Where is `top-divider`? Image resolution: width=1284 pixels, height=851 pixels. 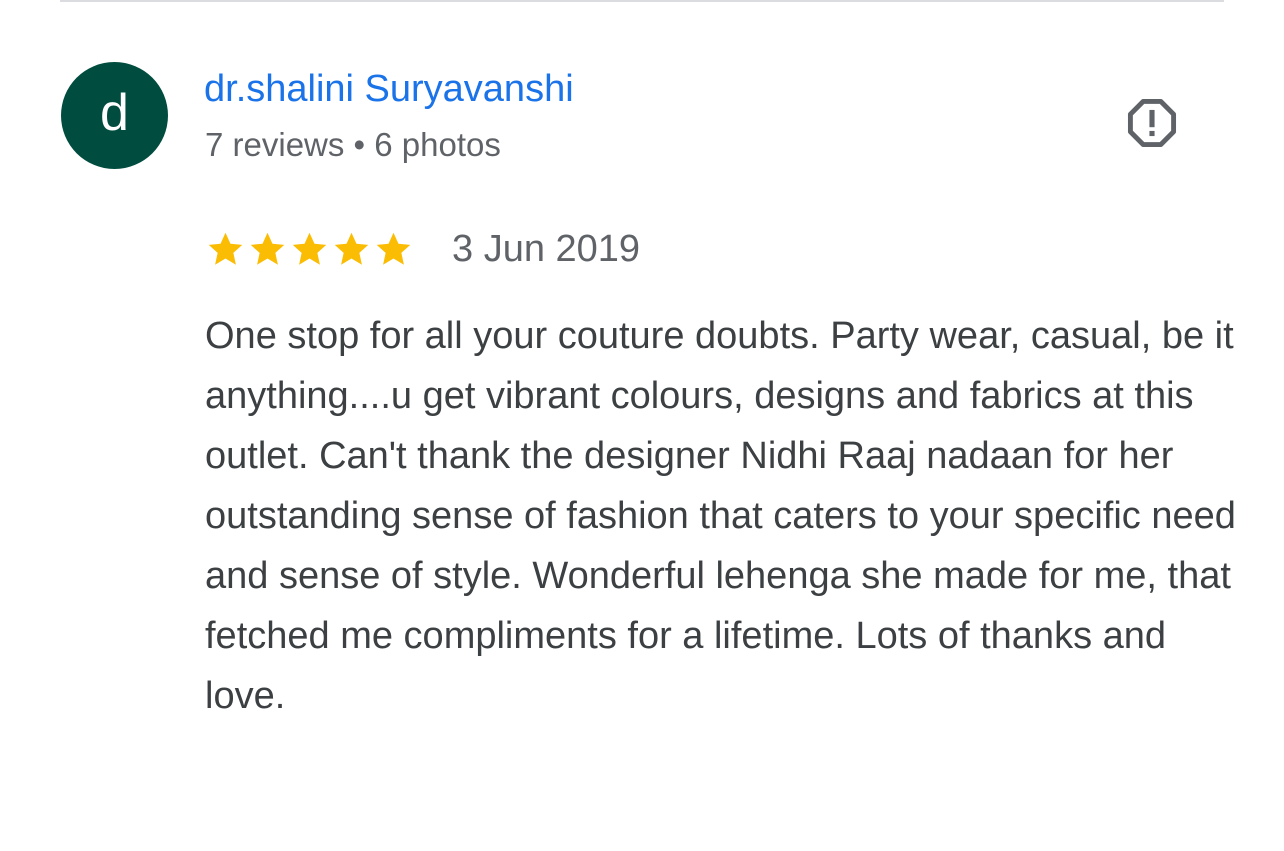 top-divider is located at coordinates (642, 1).